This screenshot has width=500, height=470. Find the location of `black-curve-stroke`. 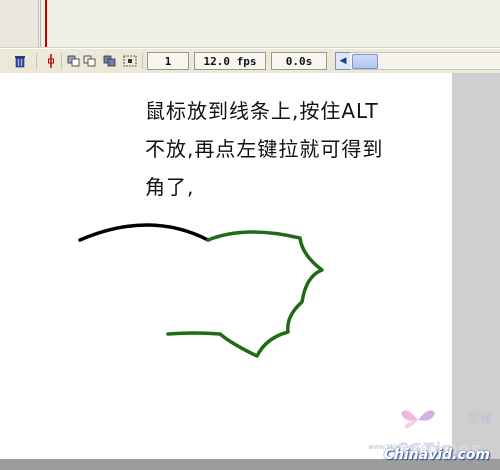

black-curve-stroke is located at coordinates (144, 232).